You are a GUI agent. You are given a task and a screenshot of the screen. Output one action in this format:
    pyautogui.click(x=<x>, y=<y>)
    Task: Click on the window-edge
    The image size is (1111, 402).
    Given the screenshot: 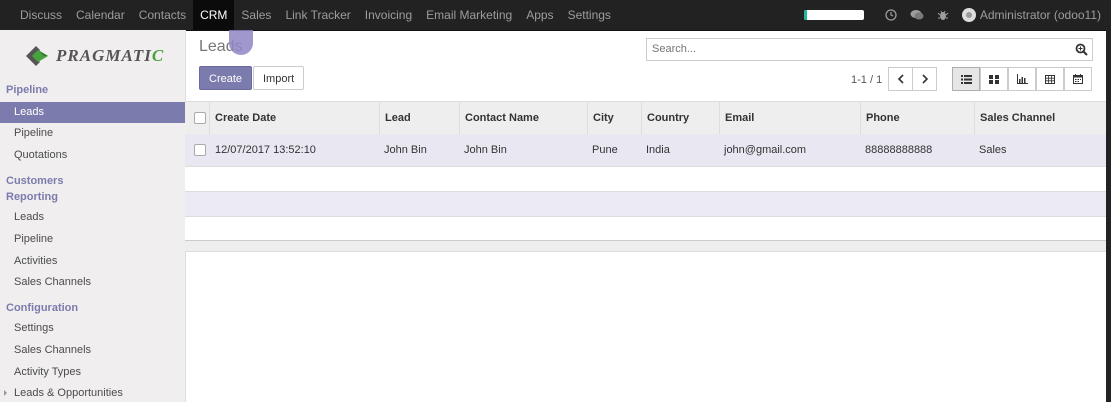 What is the action you would take?
    pyautogui.click(x=1108, y=216)
    